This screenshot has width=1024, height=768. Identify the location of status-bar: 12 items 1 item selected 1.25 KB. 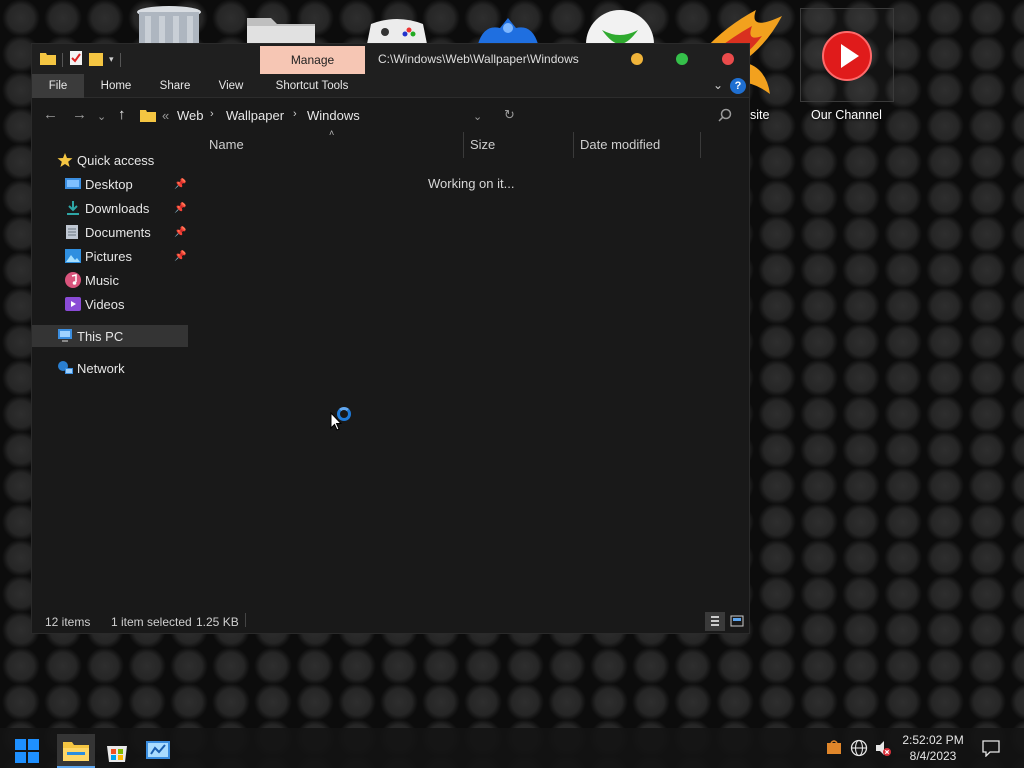
(390, 621).